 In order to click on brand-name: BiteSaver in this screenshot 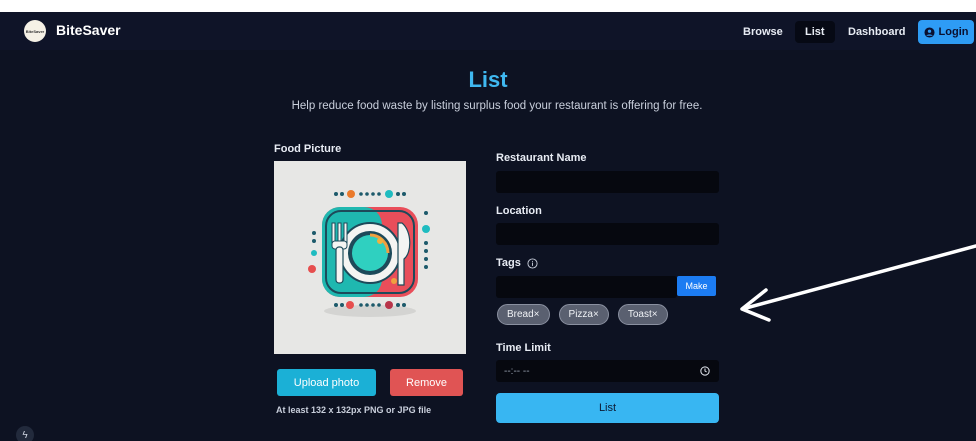, I will do `click(88, 30)`.